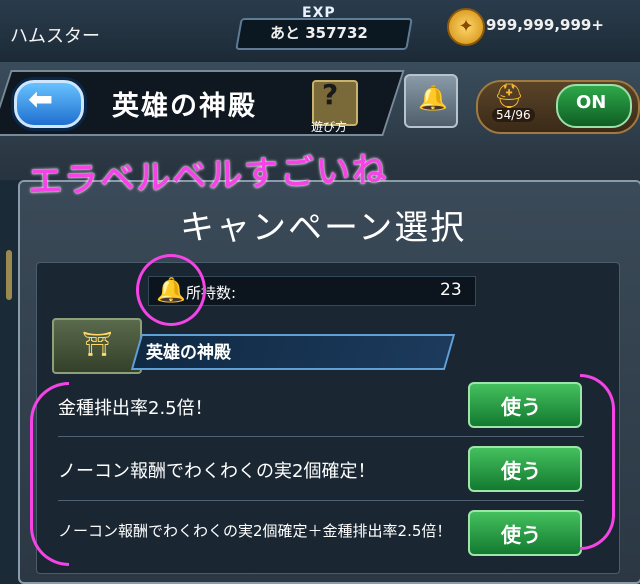 The width and height of the screenshot is (640, 584). I want to click on scroll-handle, so click(9, 275).